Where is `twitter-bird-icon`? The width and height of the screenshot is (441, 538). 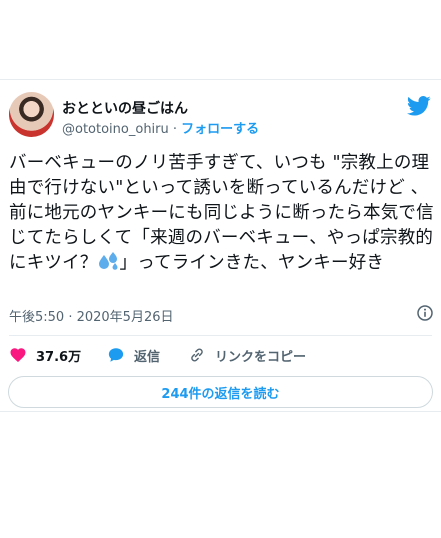
twitter-bird-icon is located at coordinates (419, 106).